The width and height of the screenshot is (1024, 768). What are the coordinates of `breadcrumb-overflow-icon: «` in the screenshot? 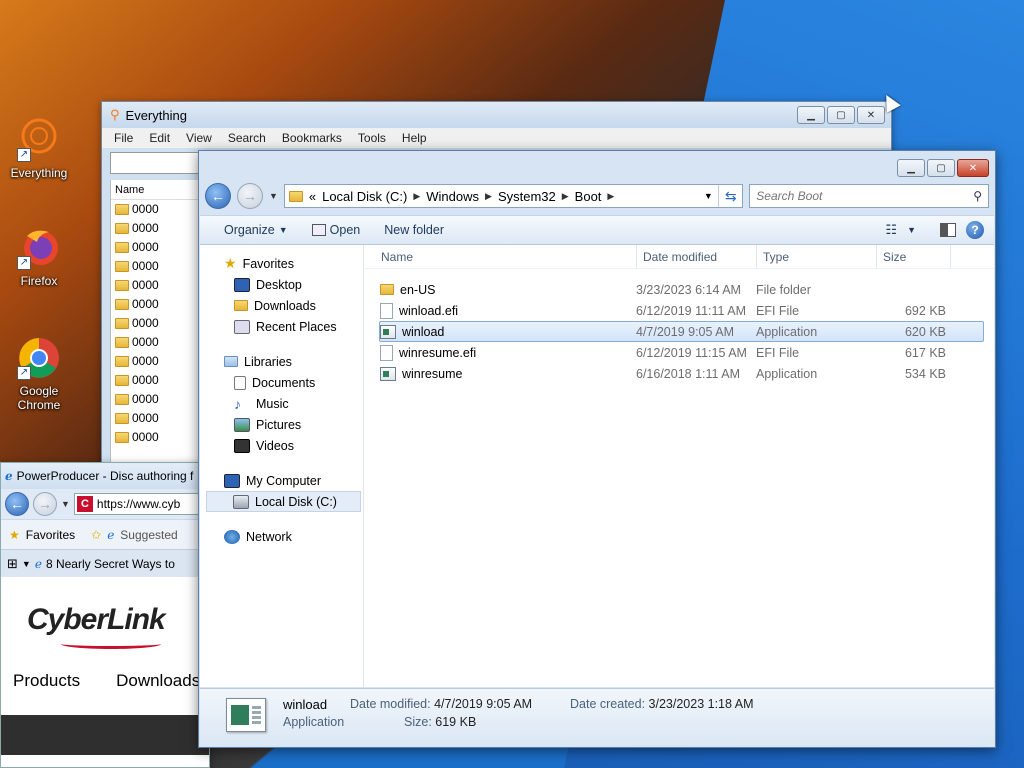 It's located at (312, 196).